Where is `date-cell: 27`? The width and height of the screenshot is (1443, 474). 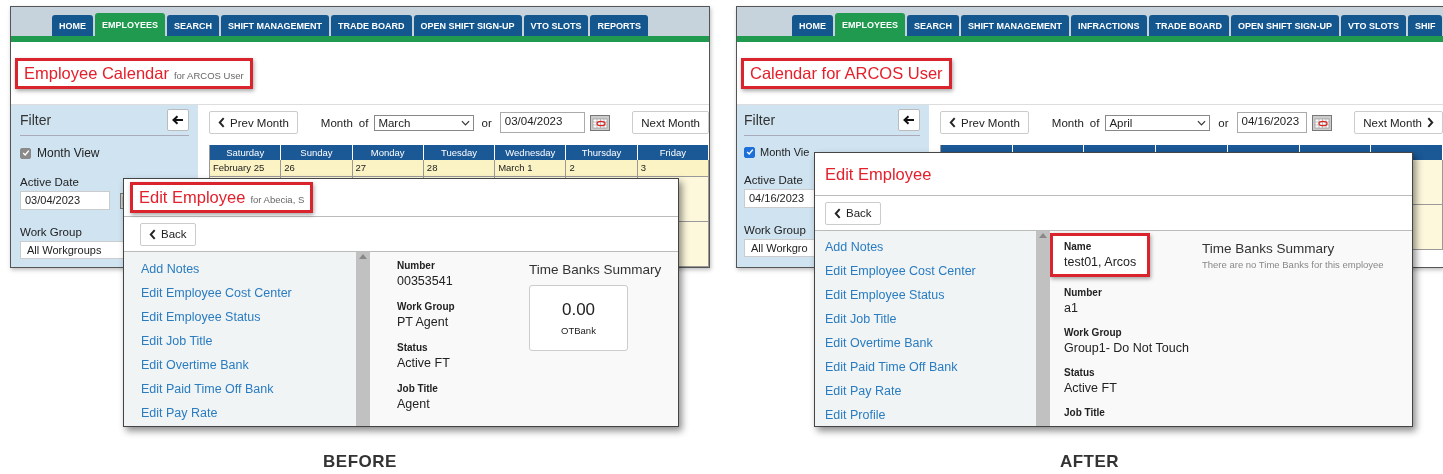 date-cell: 27 is located at coordinates (388, 168).